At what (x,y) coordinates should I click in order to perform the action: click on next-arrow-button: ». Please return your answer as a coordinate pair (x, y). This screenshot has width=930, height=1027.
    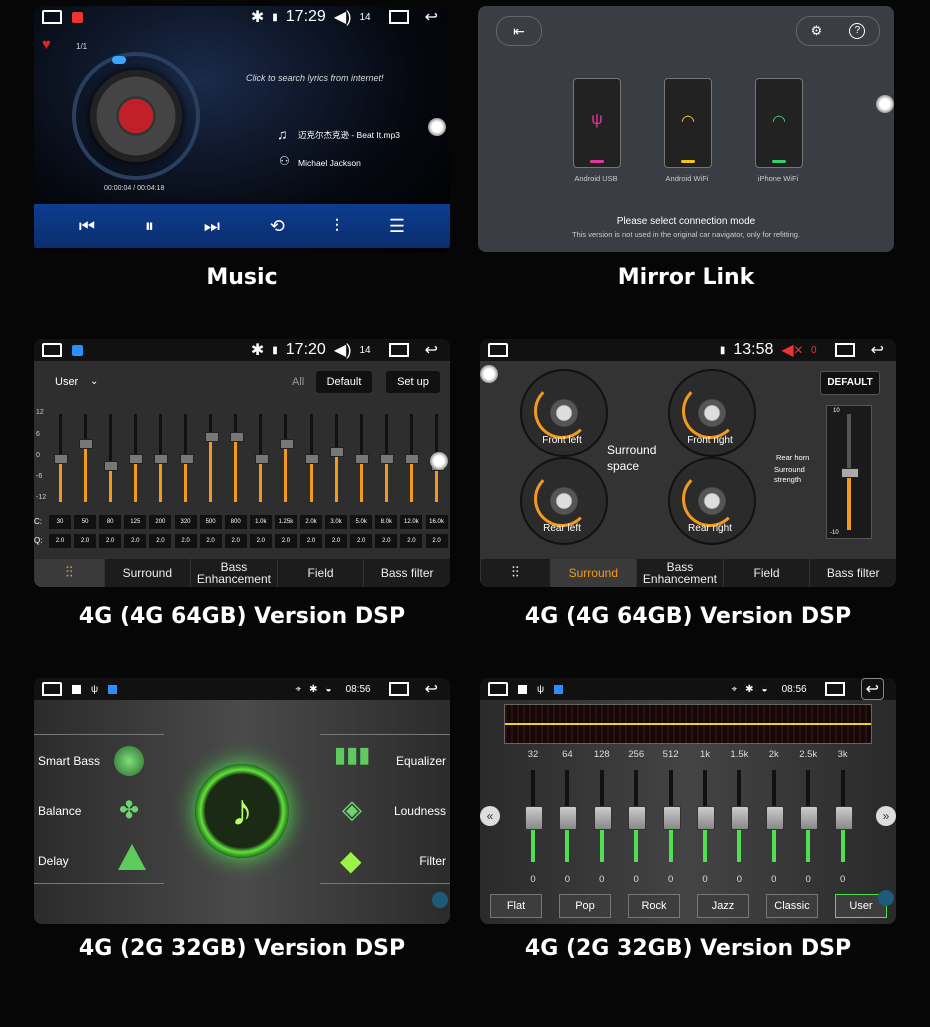
    Looking at the image, I should click on (886, 816).